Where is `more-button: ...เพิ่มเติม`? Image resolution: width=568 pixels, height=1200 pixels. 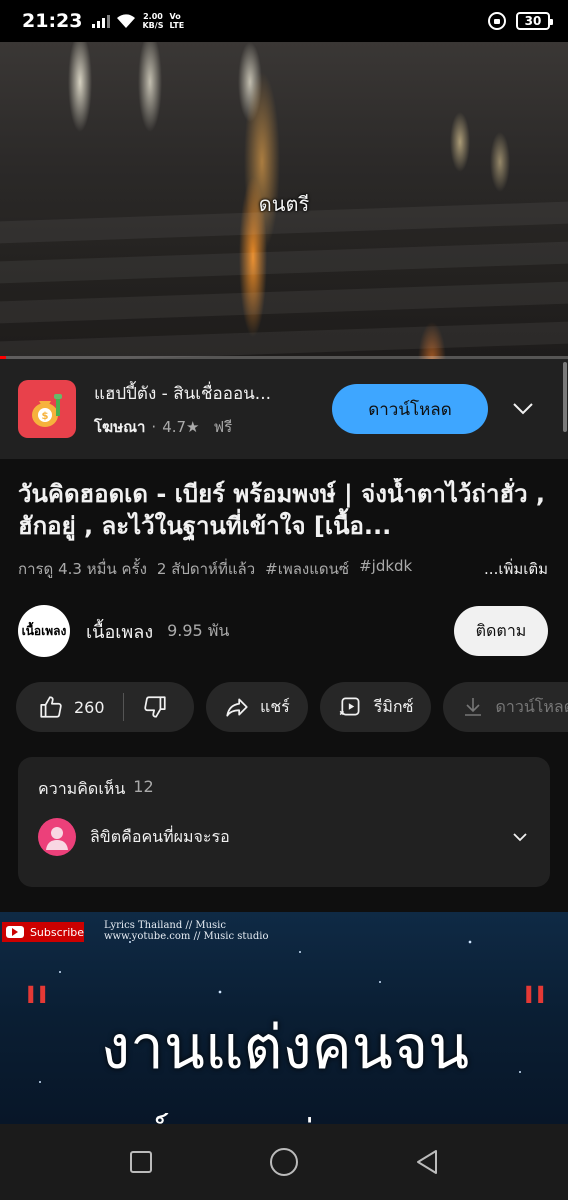 more-button: ...เพิ่มเติม is located at coordinates (516, 569).